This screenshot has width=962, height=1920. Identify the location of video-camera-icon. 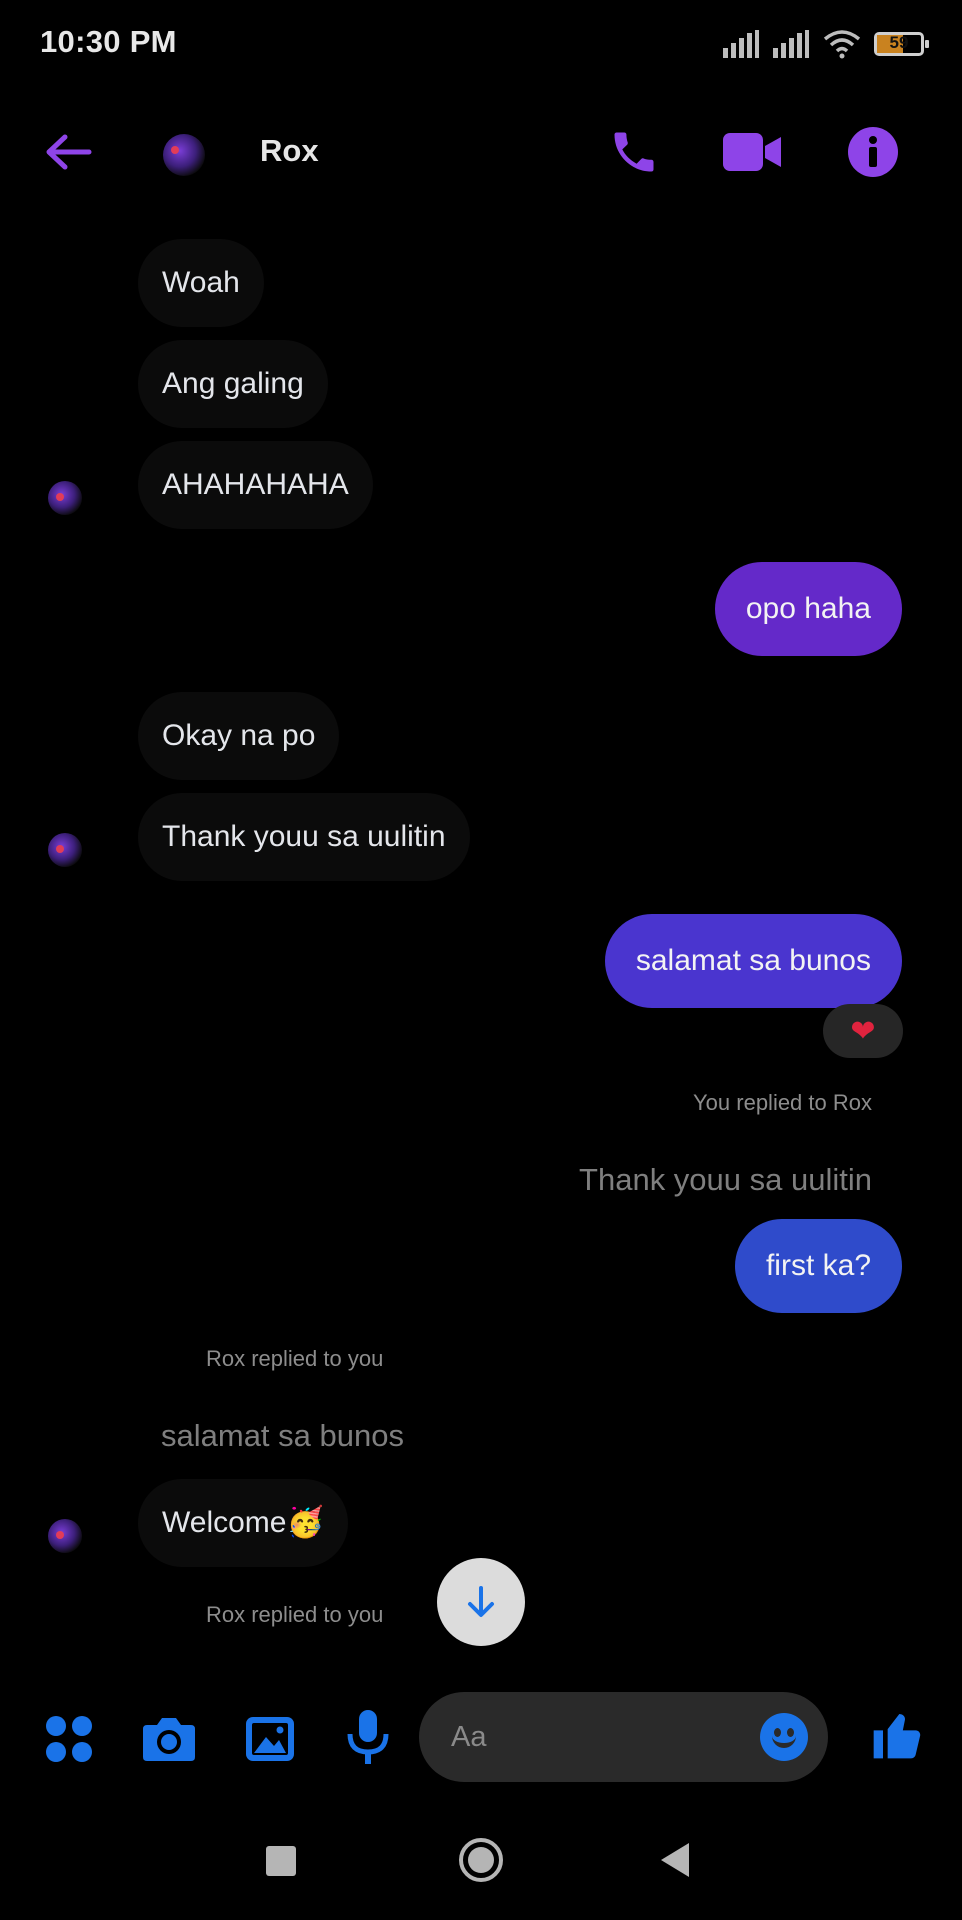
(752, 152).